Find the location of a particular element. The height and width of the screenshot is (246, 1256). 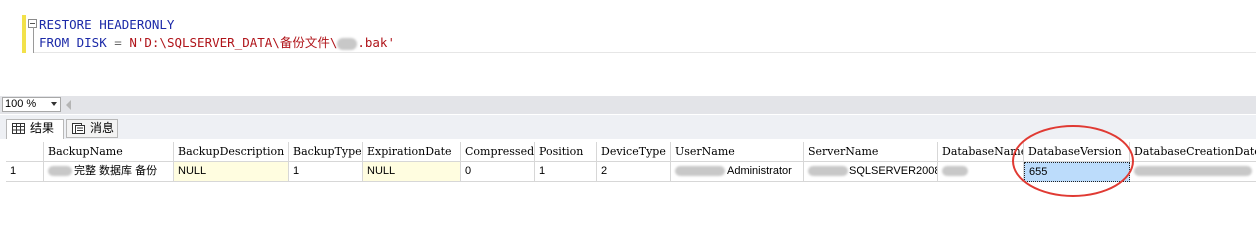

tab-messages-label: 消息 is located at coordinates (102, 128).